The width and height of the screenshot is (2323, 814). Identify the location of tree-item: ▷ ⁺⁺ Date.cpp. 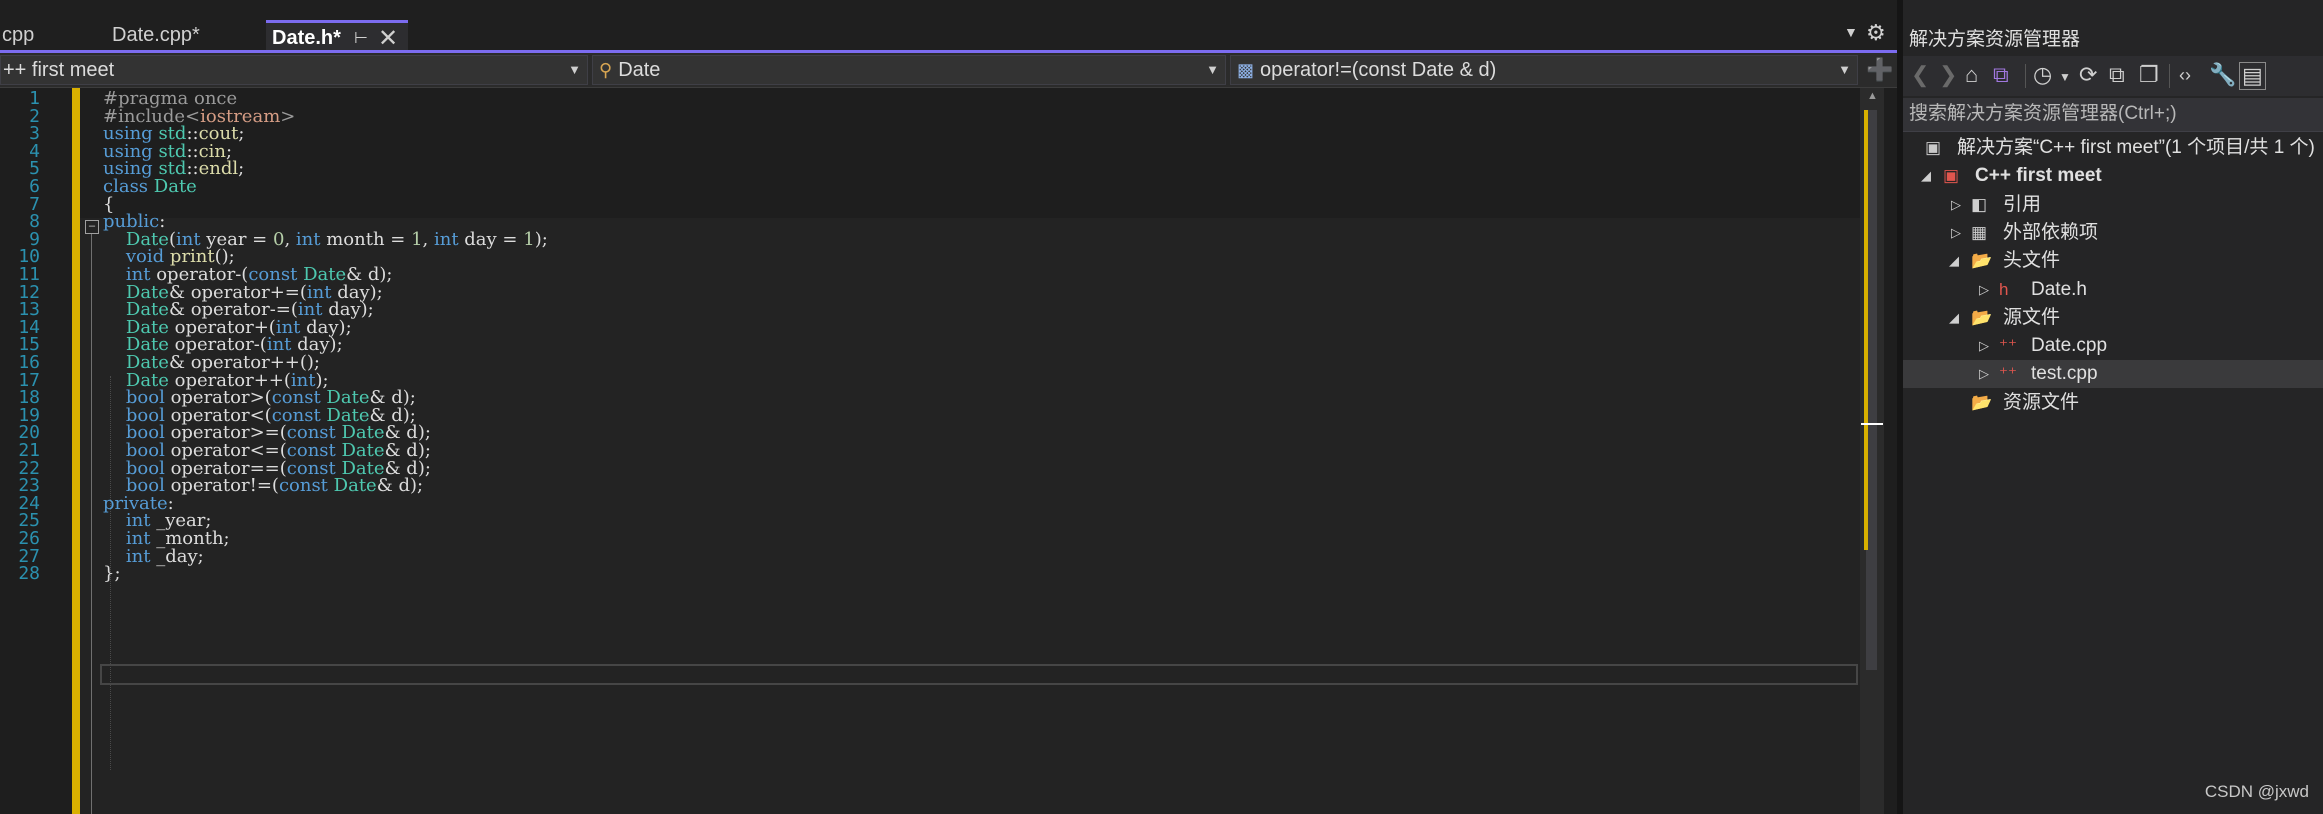
(2113, 346).